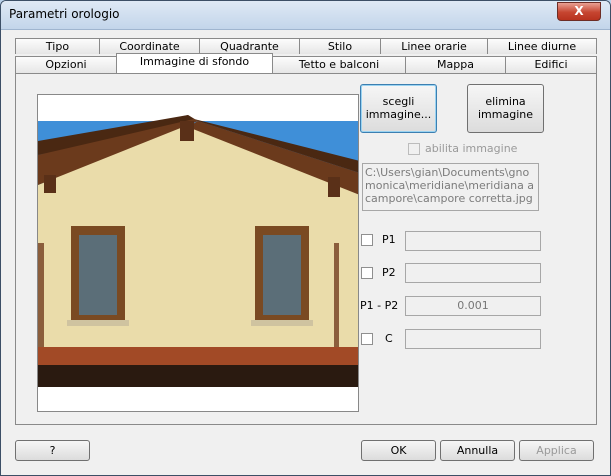 This screenshot has width=611, height=476. What do you see at coordinates (542, 46) in the screenshot?
I see `tab-linee-diurne: Linee diurne` at bounding box center [542, 46].